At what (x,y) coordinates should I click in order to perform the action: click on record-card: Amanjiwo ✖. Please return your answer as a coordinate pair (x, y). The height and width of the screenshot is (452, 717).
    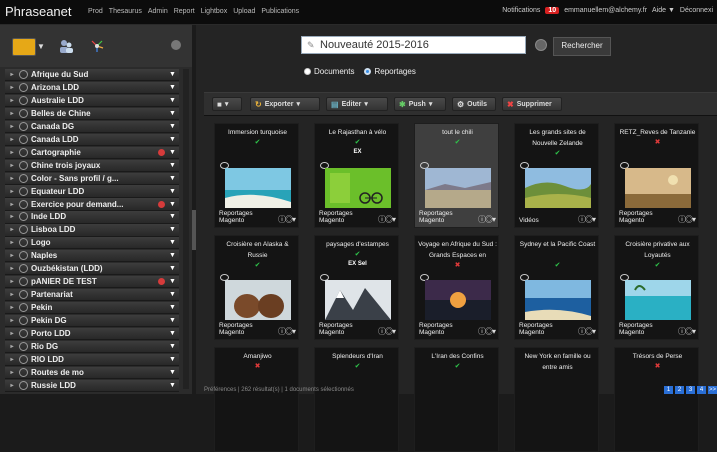
    Looking at the image, I should click on (256, 399).